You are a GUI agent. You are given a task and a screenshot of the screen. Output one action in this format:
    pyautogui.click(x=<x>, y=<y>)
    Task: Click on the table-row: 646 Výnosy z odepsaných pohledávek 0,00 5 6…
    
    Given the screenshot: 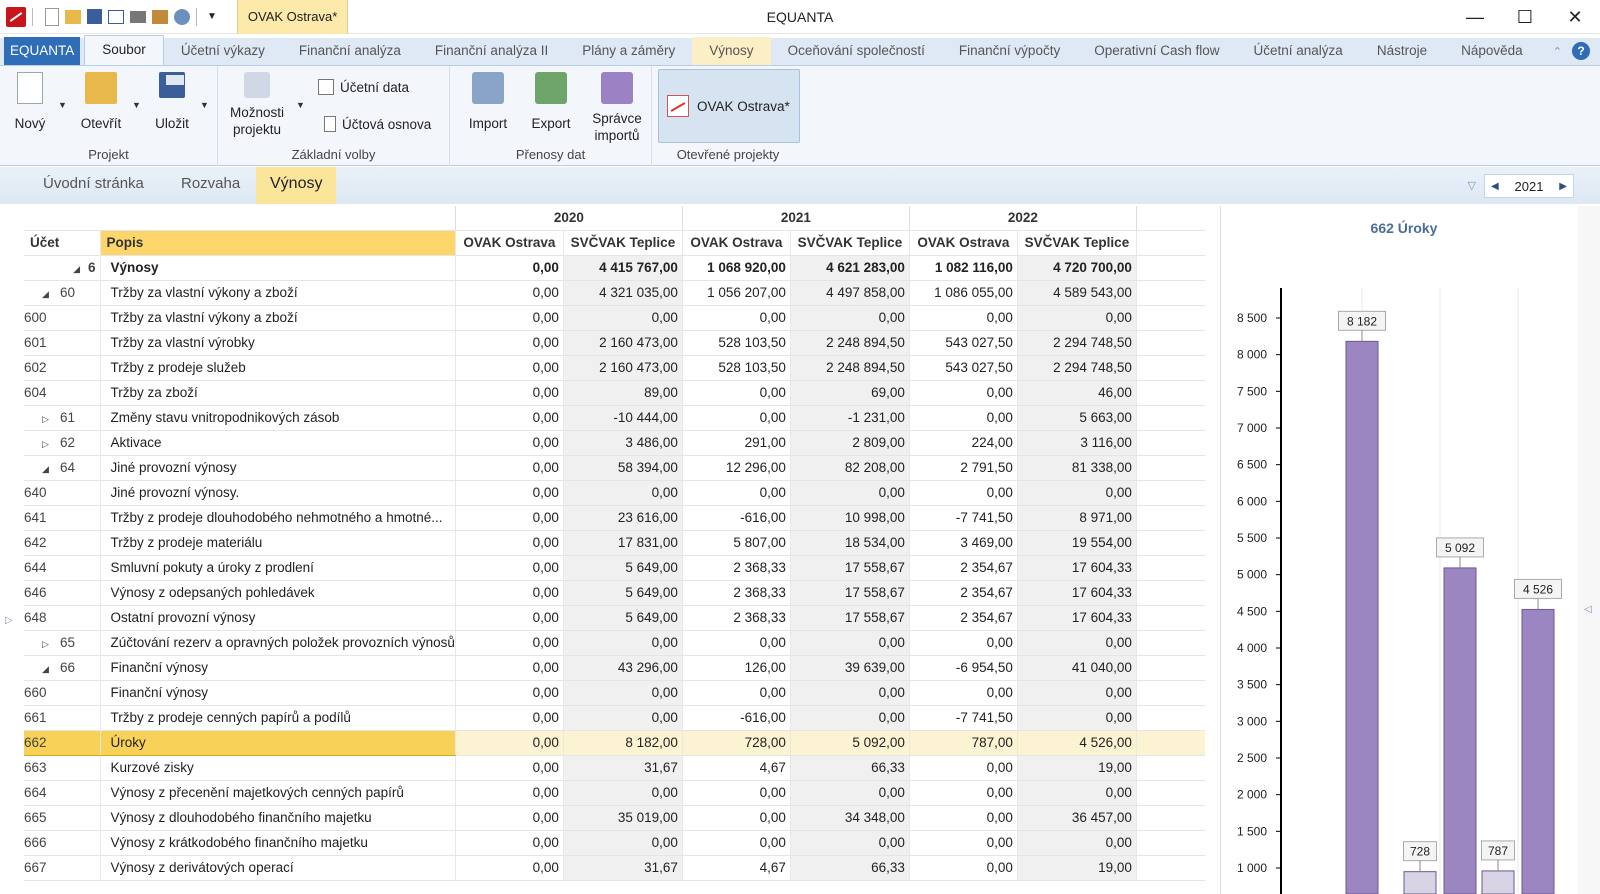 What is the action you would take?
    pyautogui.click(x=615, y=593)
    